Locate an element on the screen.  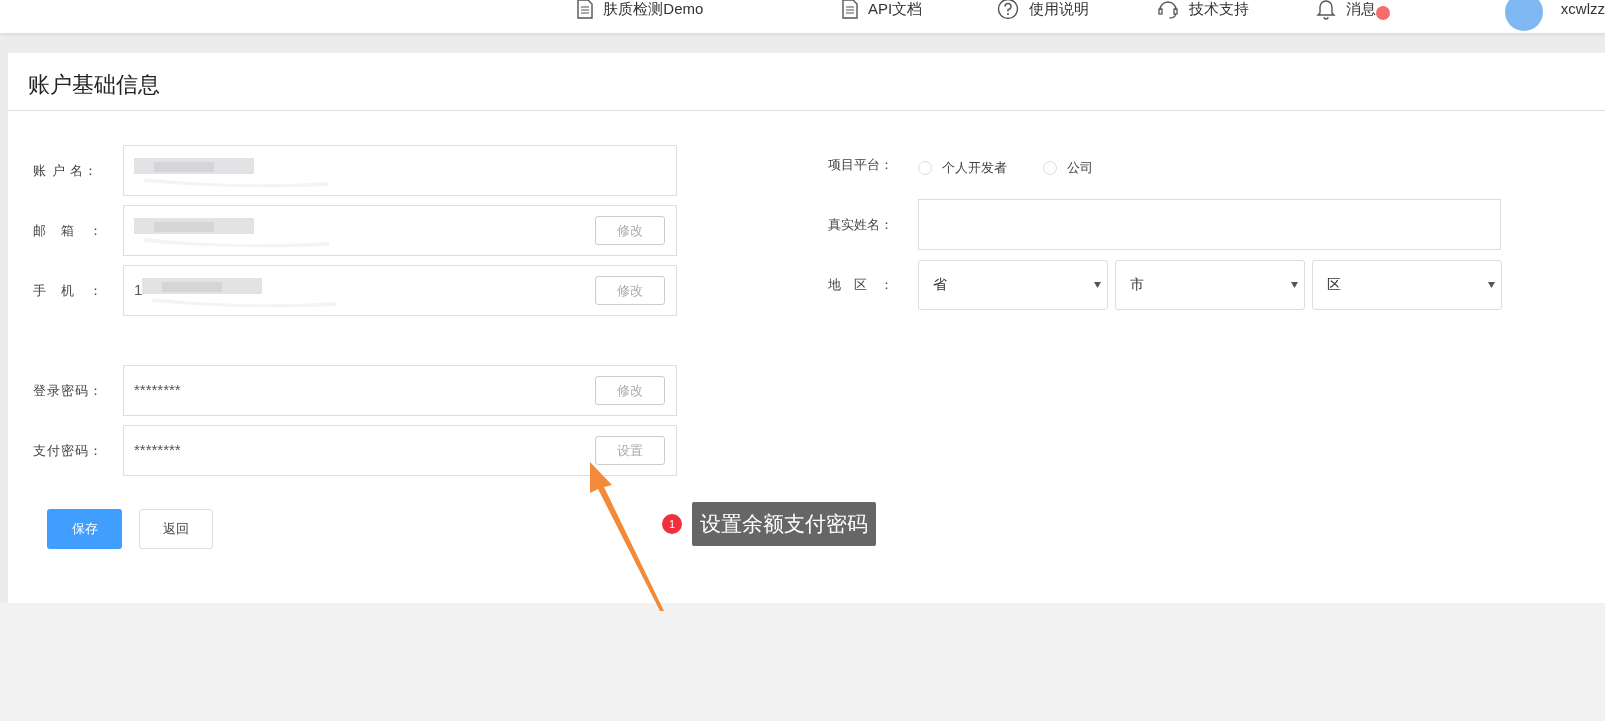
back-button: 返回 is located at coordinates (176, 529).